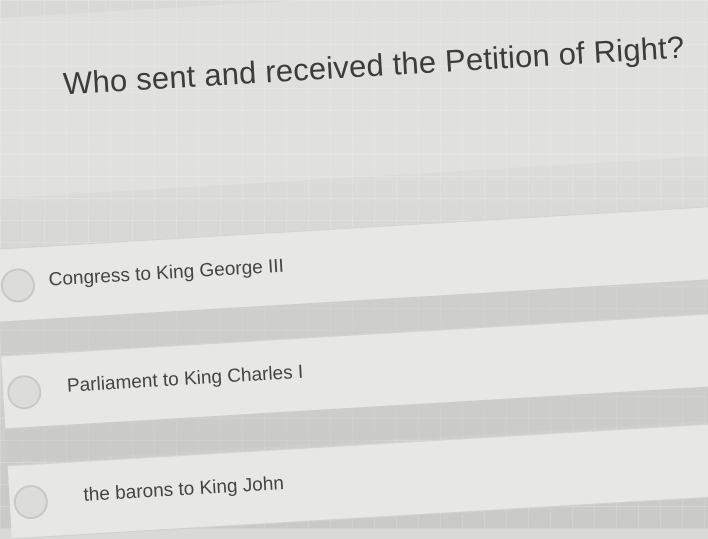 This screenshot has height=539, width=708. What do you see at coordinates (183, 489) in the screenshot?
I see `answer-option-label: the barons to King John` at bounding box center [183, 489].